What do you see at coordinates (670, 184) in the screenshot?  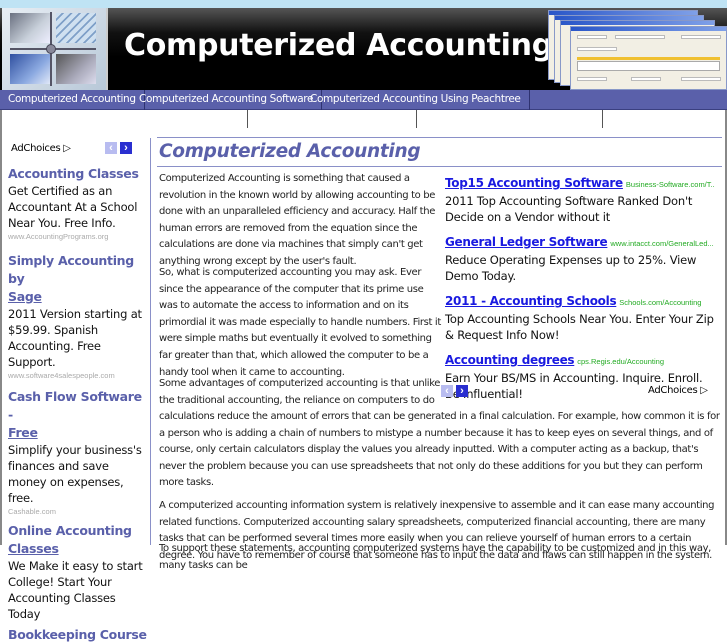 I see `ad-url: Business-Software.com/T..` at bounding box center [670, 184].